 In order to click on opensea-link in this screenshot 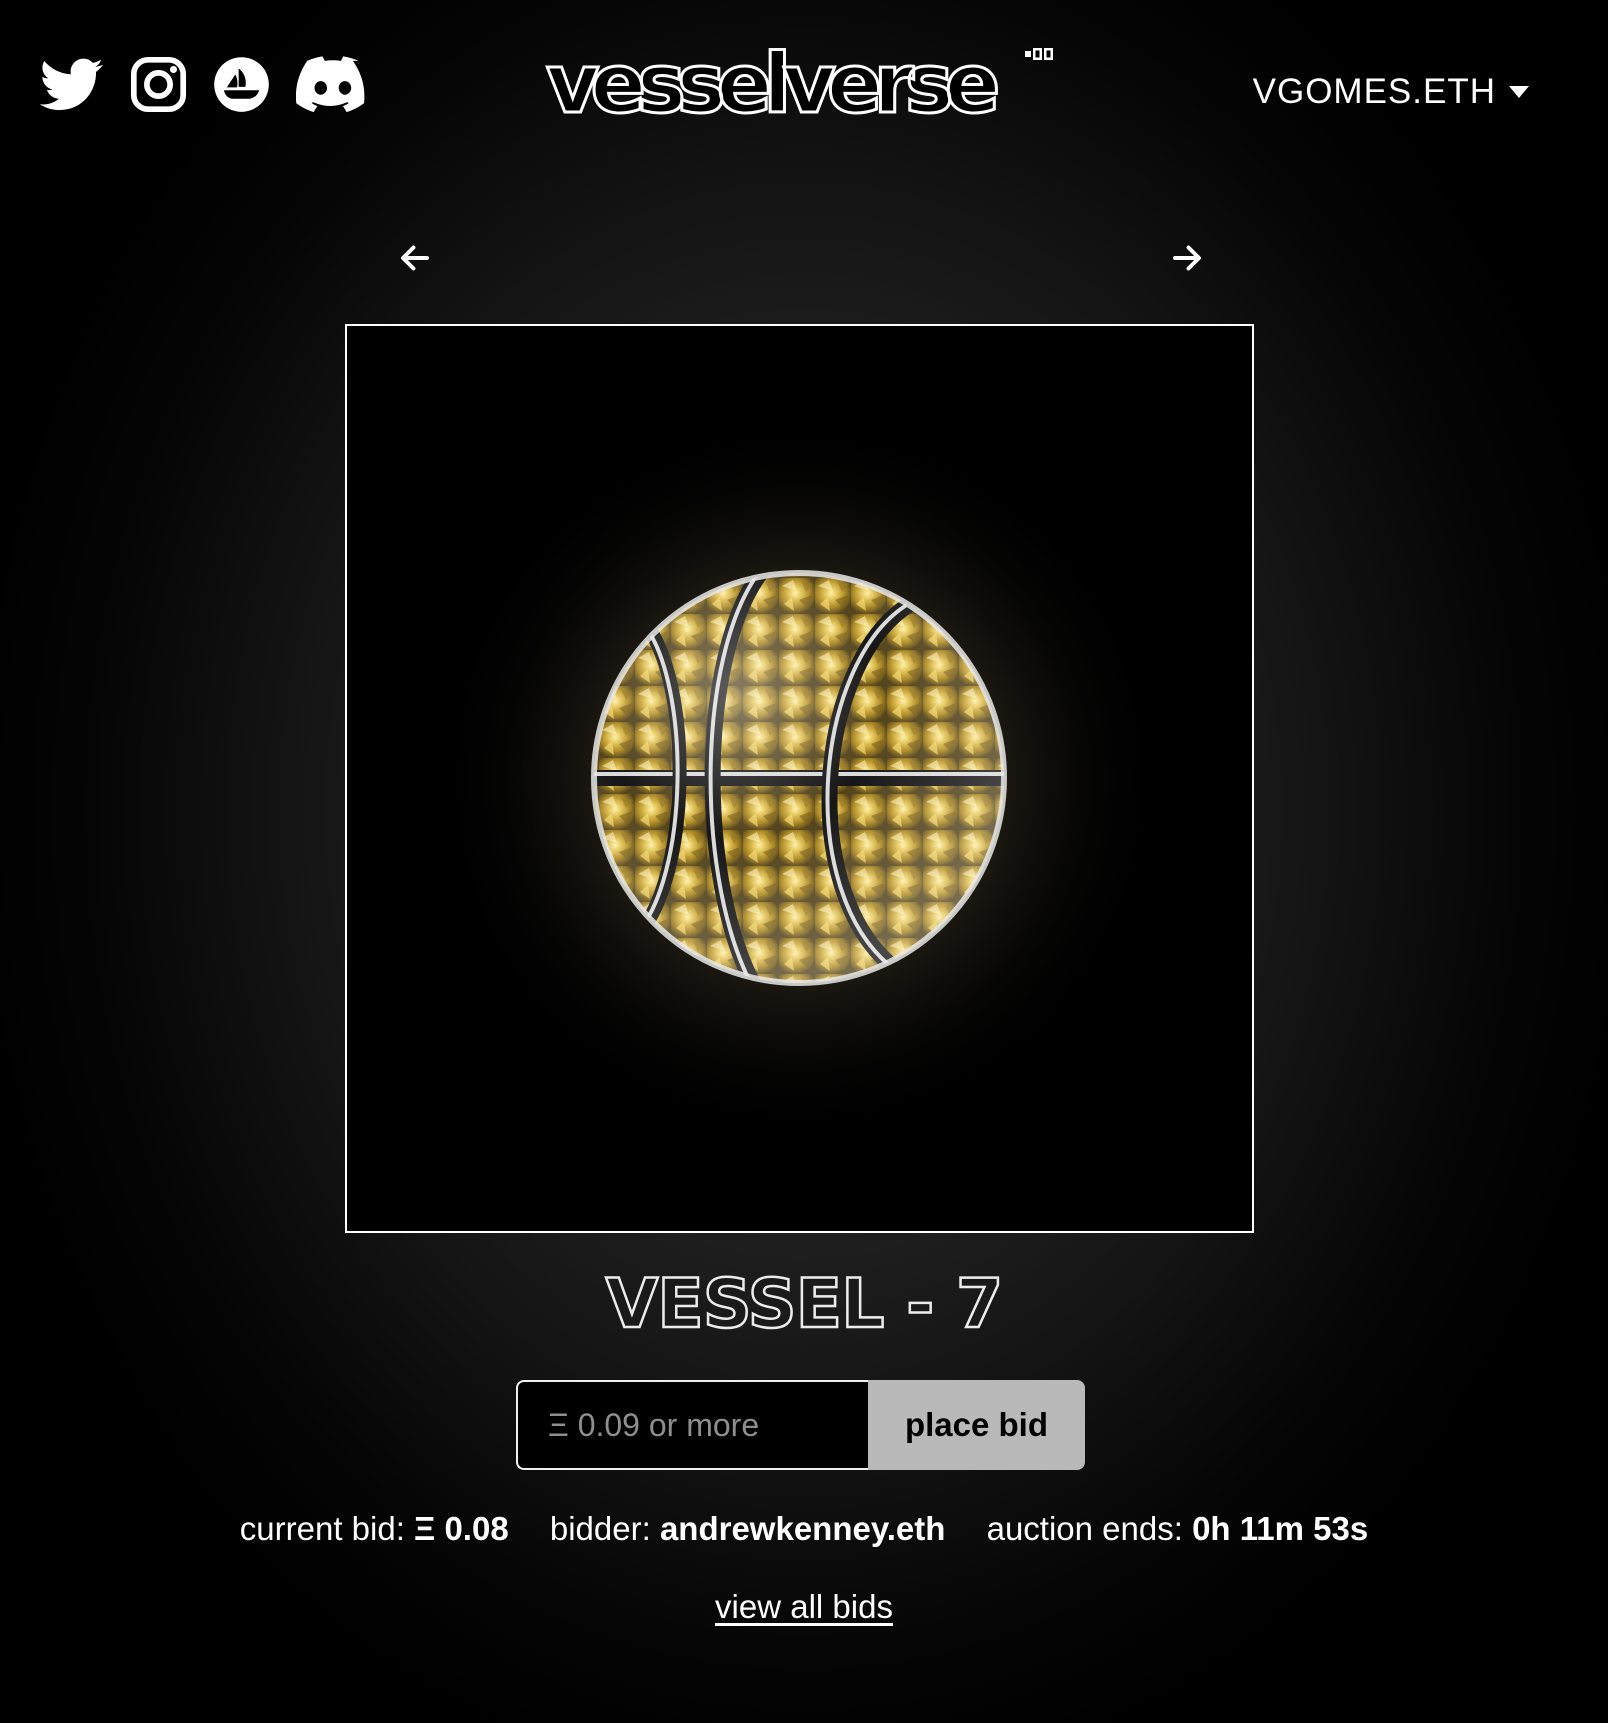, I will do `click(241, 84)`.